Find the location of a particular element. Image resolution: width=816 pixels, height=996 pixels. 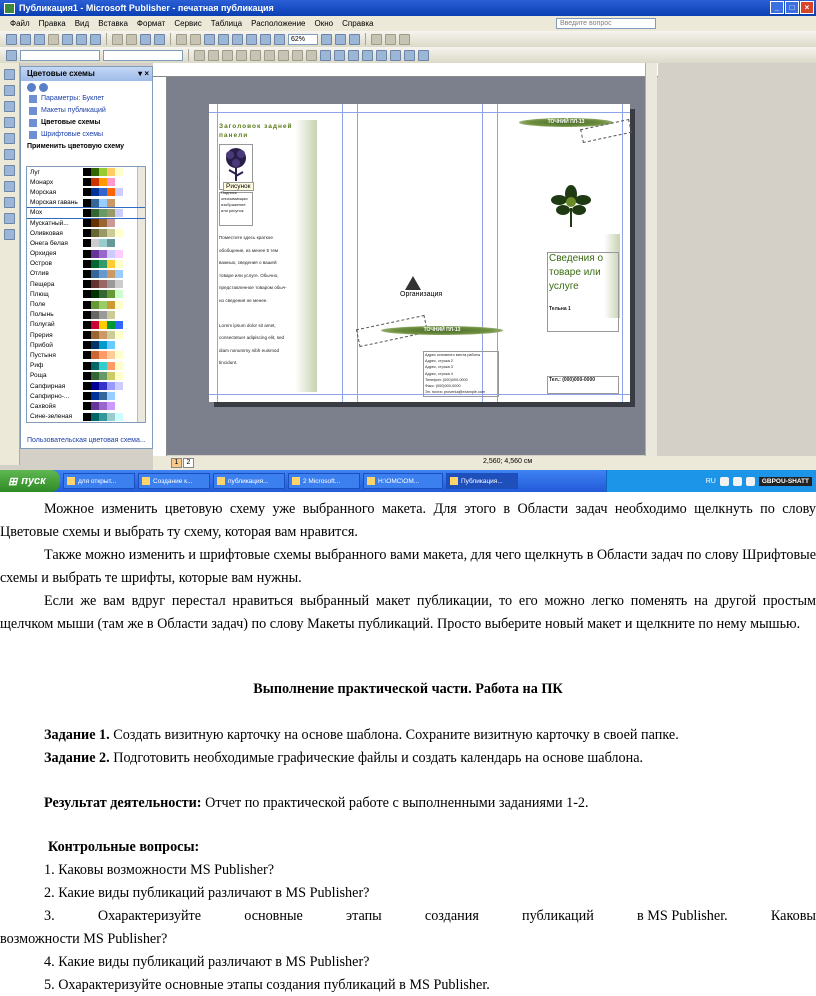

maximize-button: □ is located at coordinates (792, 7).